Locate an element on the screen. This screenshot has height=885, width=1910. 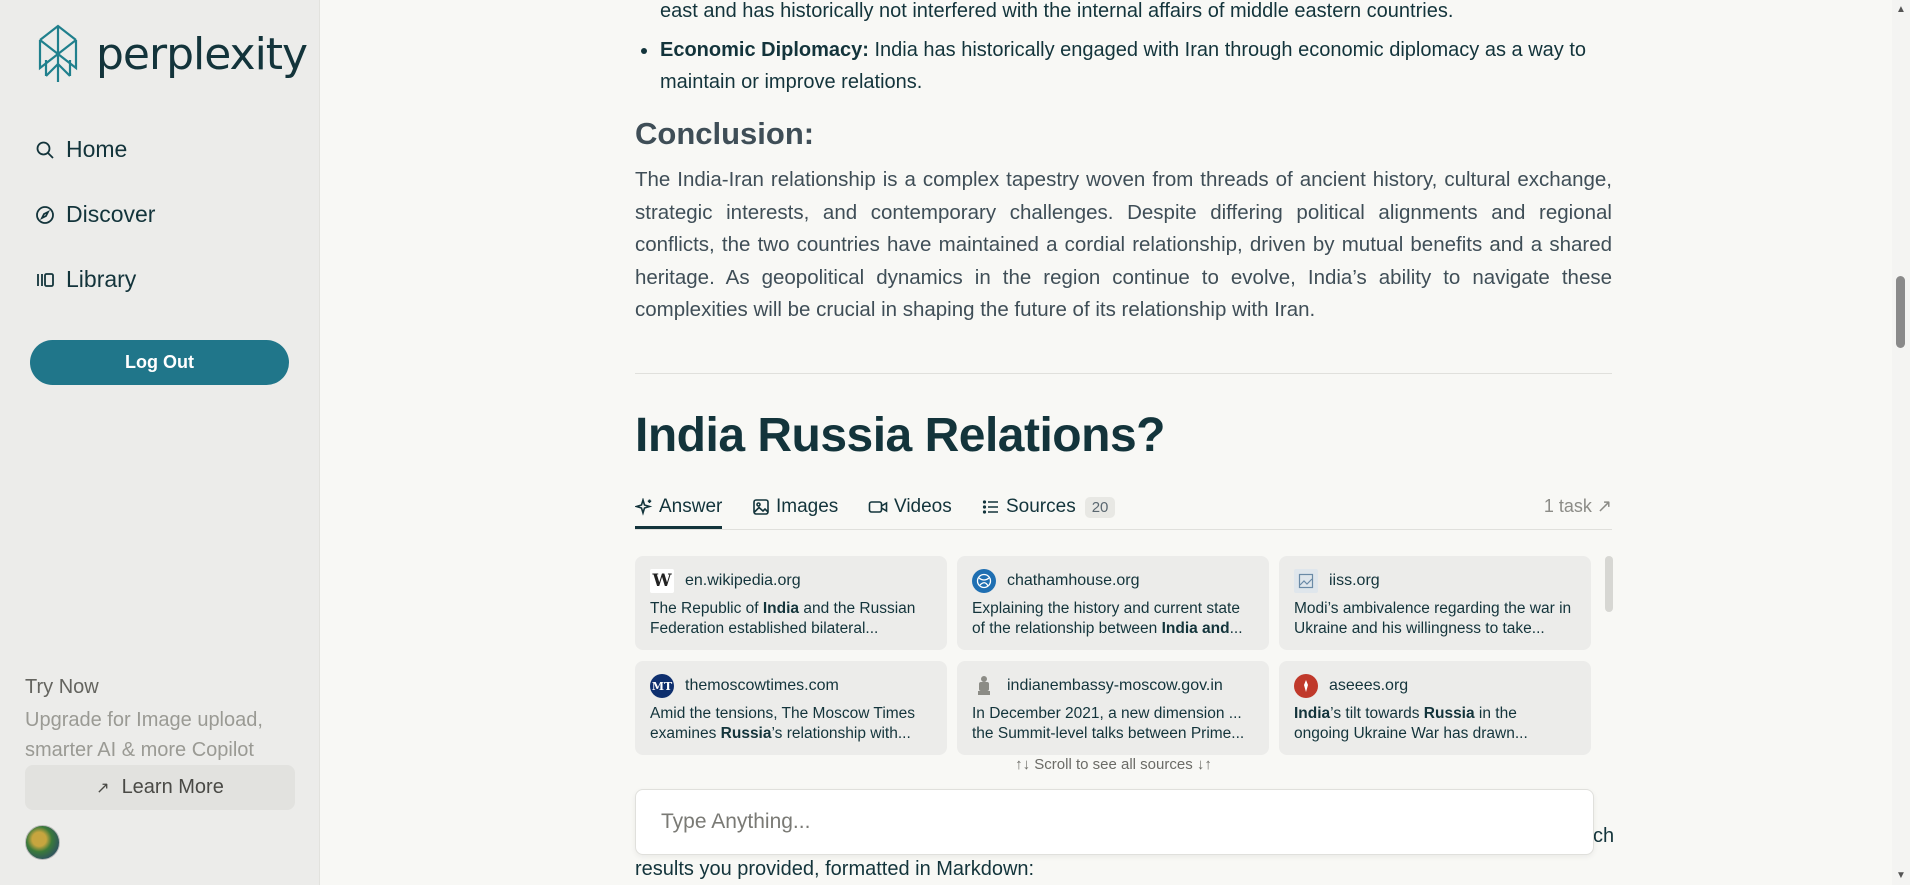
partial-text: ch is located at coordinates (1604, 836).